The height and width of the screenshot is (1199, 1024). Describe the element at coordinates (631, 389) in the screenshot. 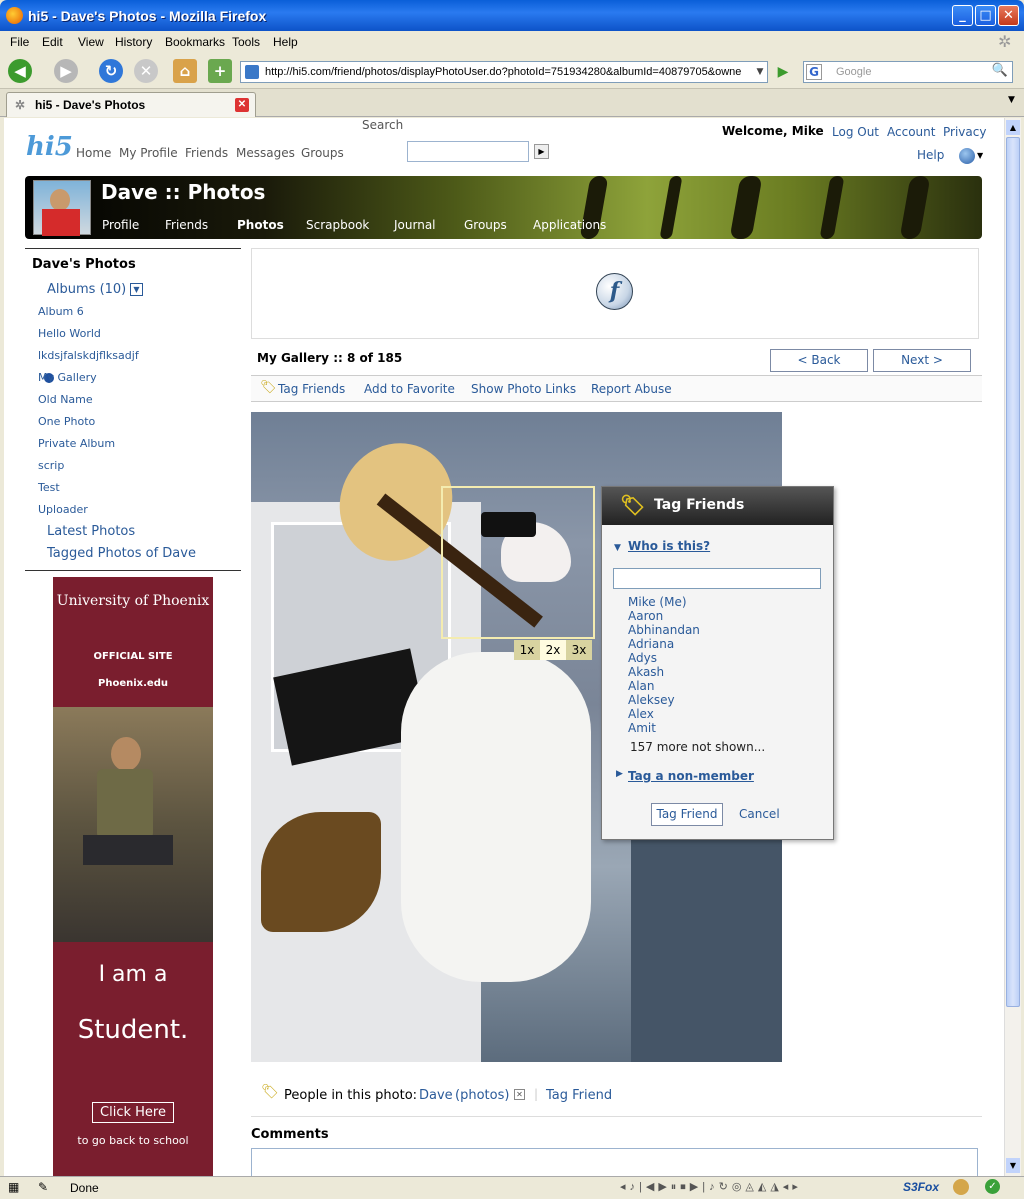

I see `report-abuse-link: Report Abuse` at that location.